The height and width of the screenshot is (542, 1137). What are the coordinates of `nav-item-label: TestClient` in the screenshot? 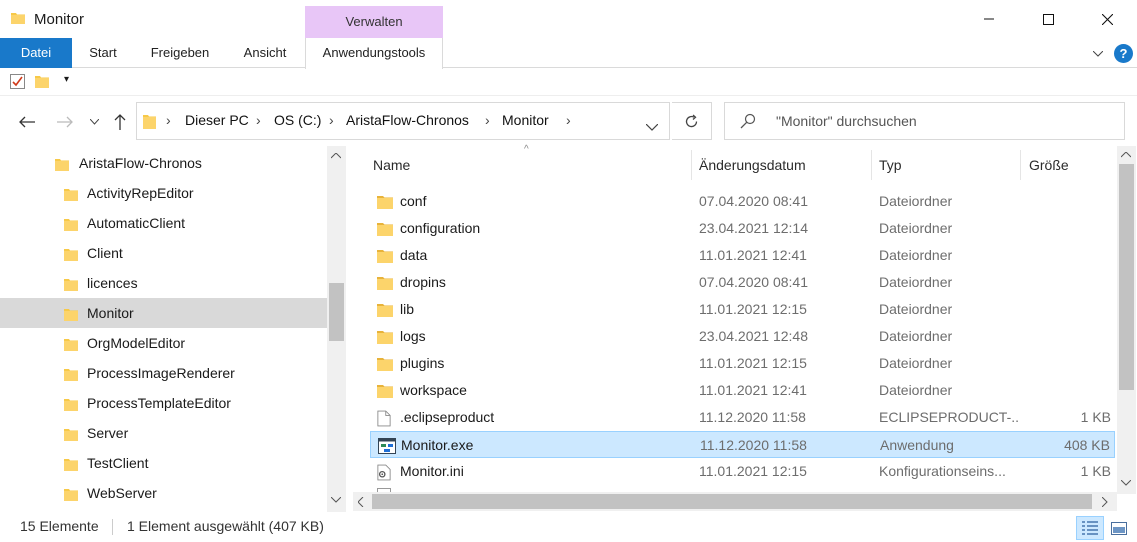 It's located at (118, 463).